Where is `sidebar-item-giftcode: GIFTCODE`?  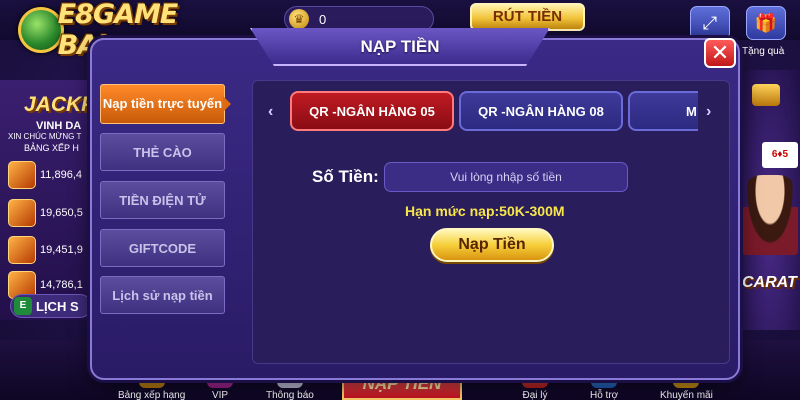
sidebar-item-giftcode: GIFTCODE is located at coordinates (162, 248).